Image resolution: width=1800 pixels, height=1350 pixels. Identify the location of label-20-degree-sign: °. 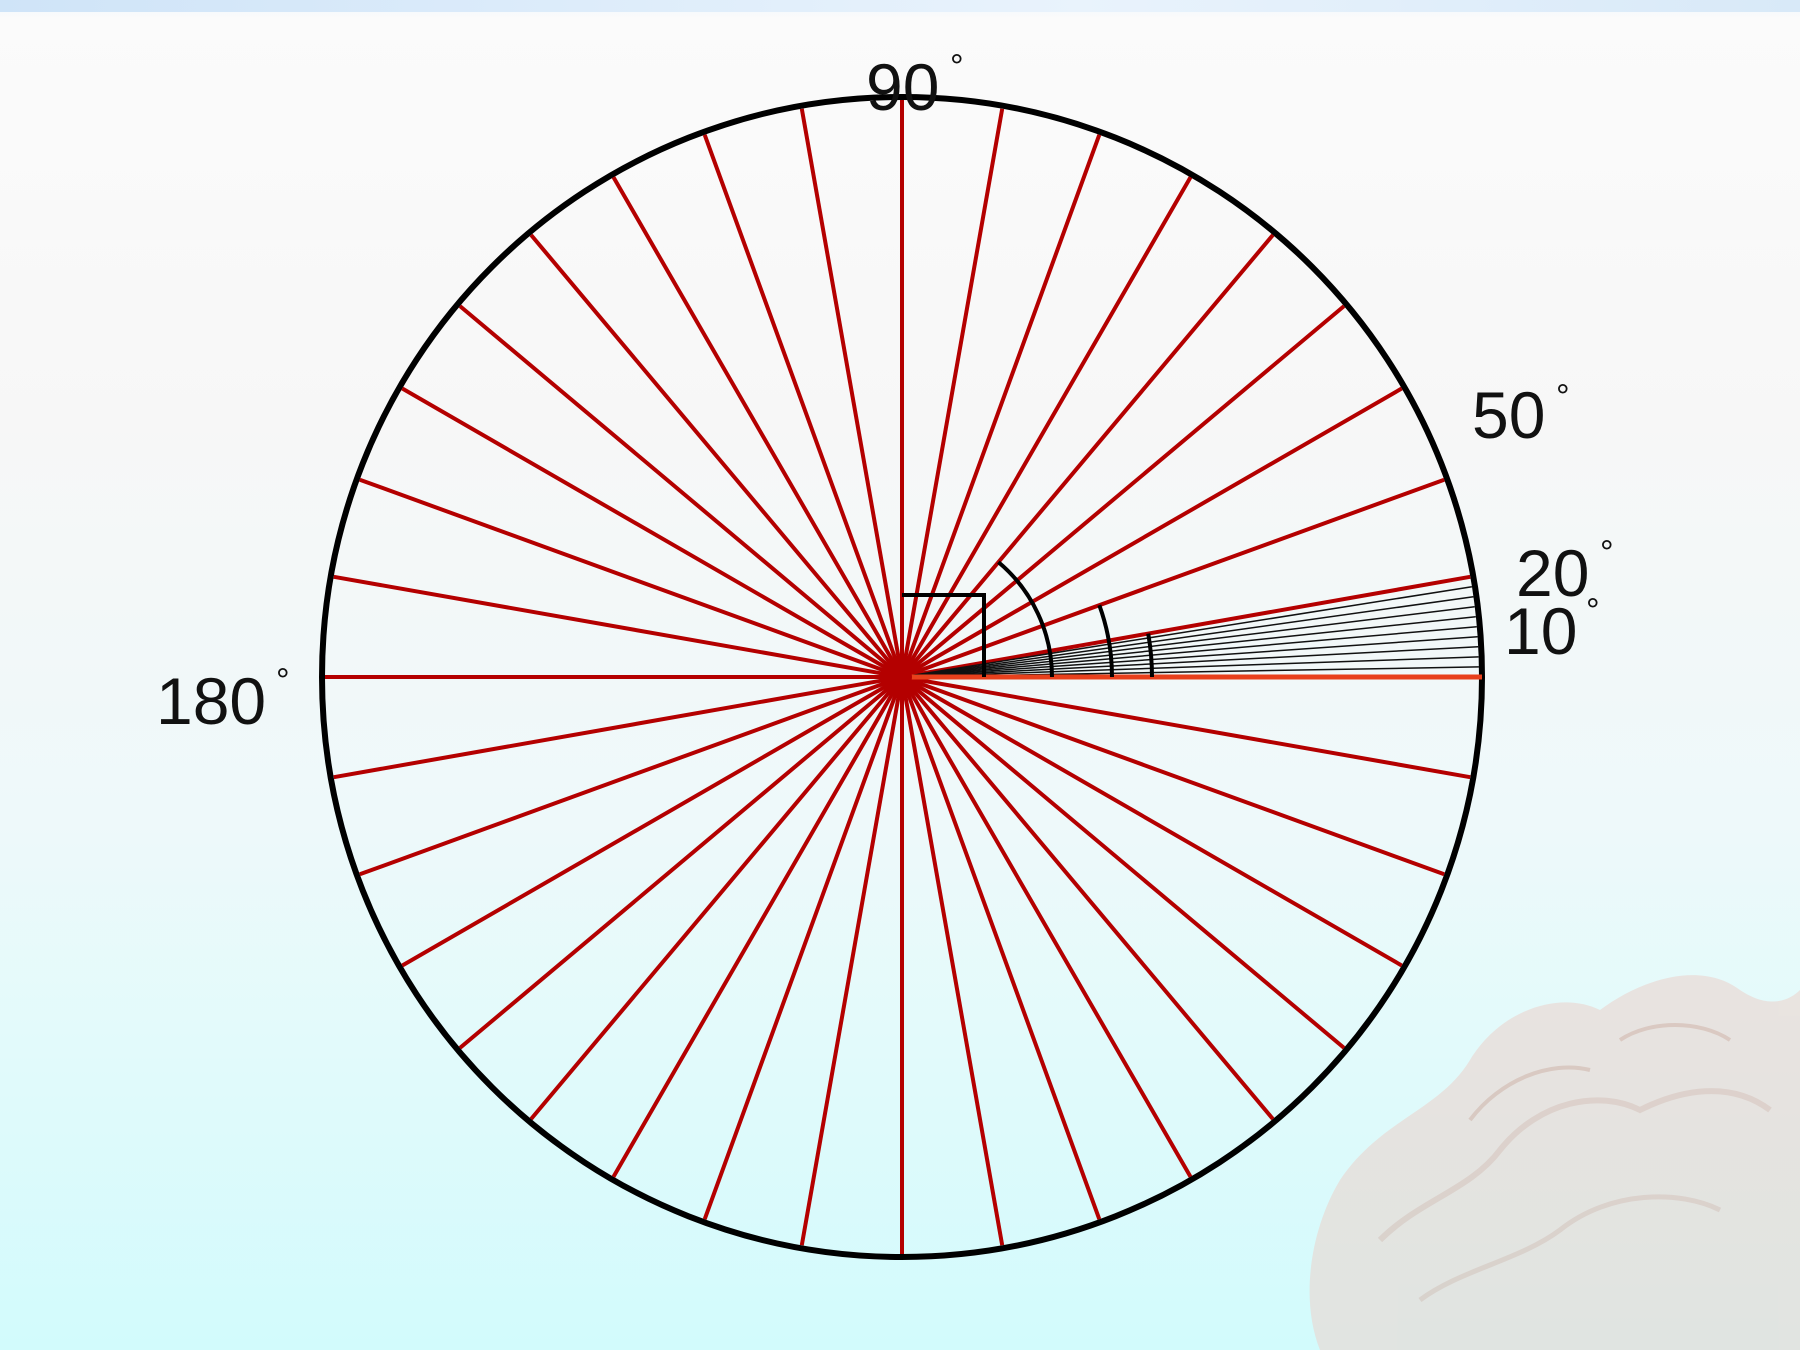
(1607, 553).